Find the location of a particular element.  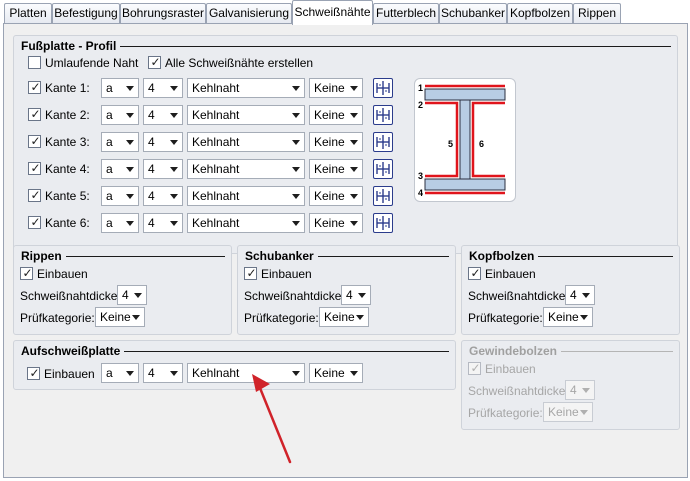

kante-5-type-select: a is located at coordinates (120, 196).